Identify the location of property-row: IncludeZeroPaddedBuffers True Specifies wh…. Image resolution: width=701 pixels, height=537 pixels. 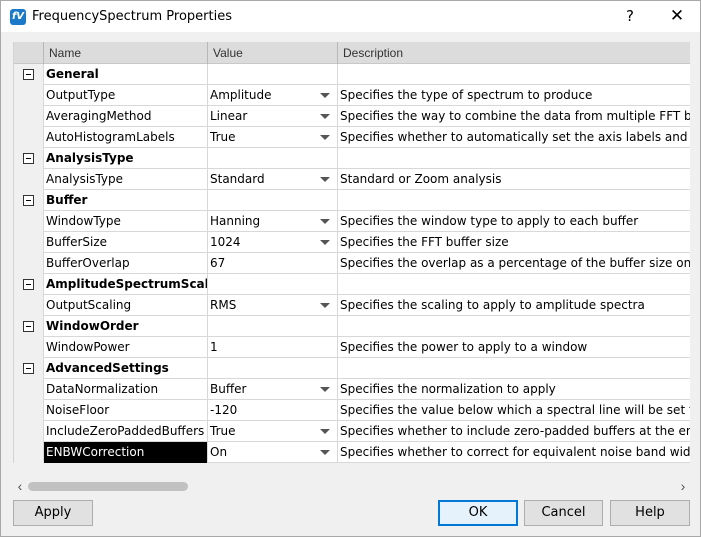
(352, 431).